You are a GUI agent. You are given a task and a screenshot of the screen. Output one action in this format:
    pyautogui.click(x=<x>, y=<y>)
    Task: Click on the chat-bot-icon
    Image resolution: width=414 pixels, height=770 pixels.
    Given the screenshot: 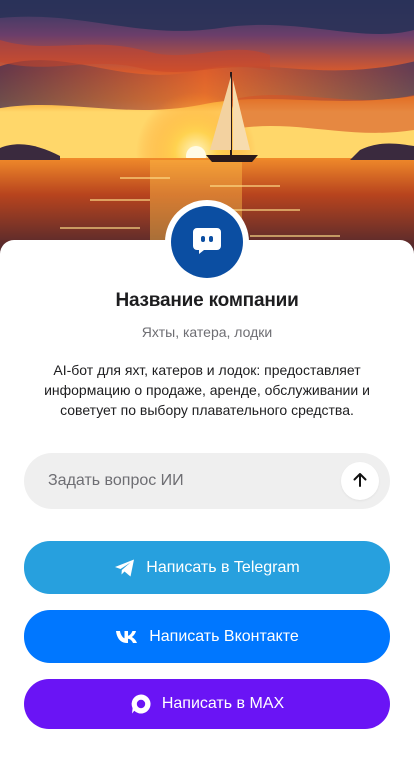 What is the action you would take?
    pyautogui.click(x=207, y=242)
    